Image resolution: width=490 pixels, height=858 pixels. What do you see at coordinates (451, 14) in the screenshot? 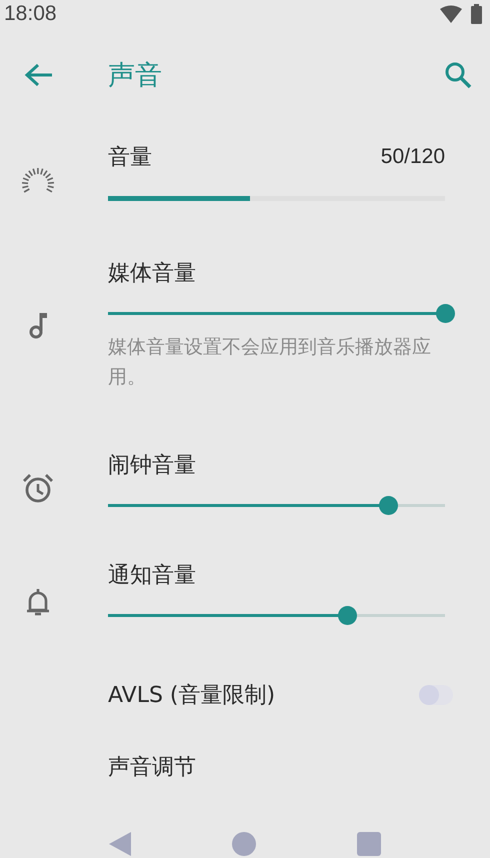
I see `wifi-icon` at bounding box center [451, 14].